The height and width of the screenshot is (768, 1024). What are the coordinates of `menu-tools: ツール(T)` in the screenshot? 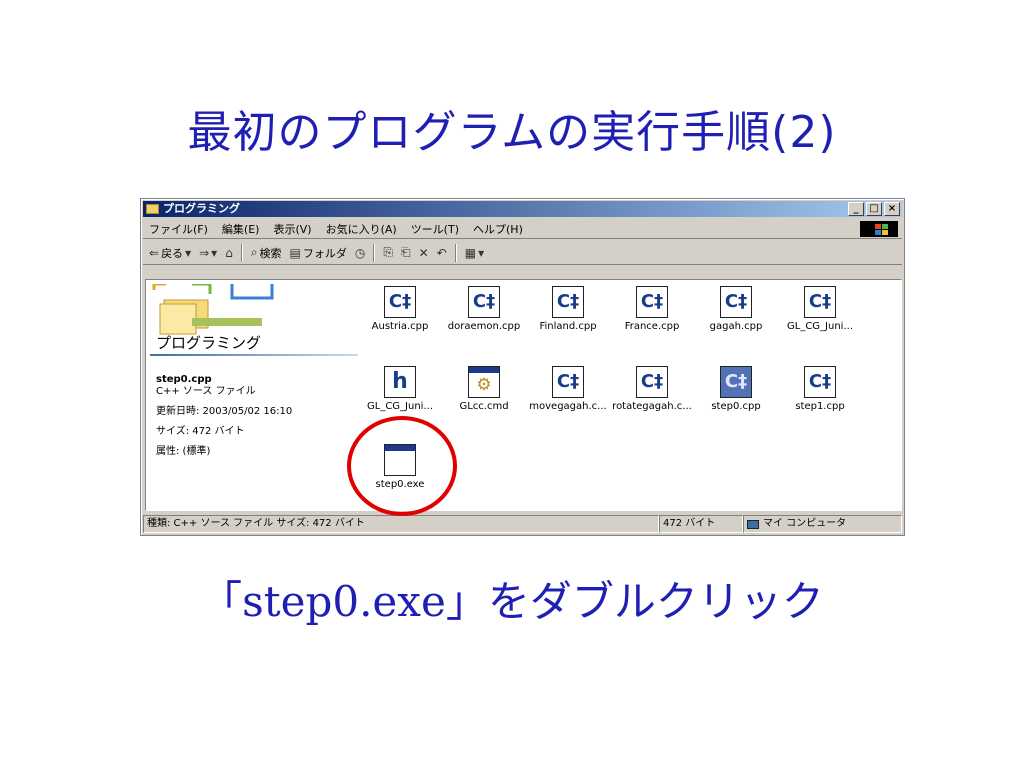 It's located at (435, 229).